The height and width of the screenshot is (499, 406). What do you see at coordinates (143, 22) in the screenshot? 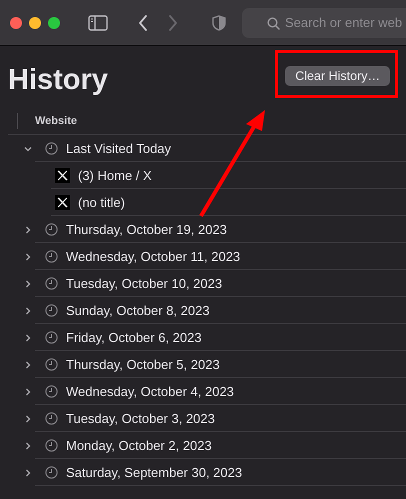
I see `back-icon` at bounding box center [143, 22].